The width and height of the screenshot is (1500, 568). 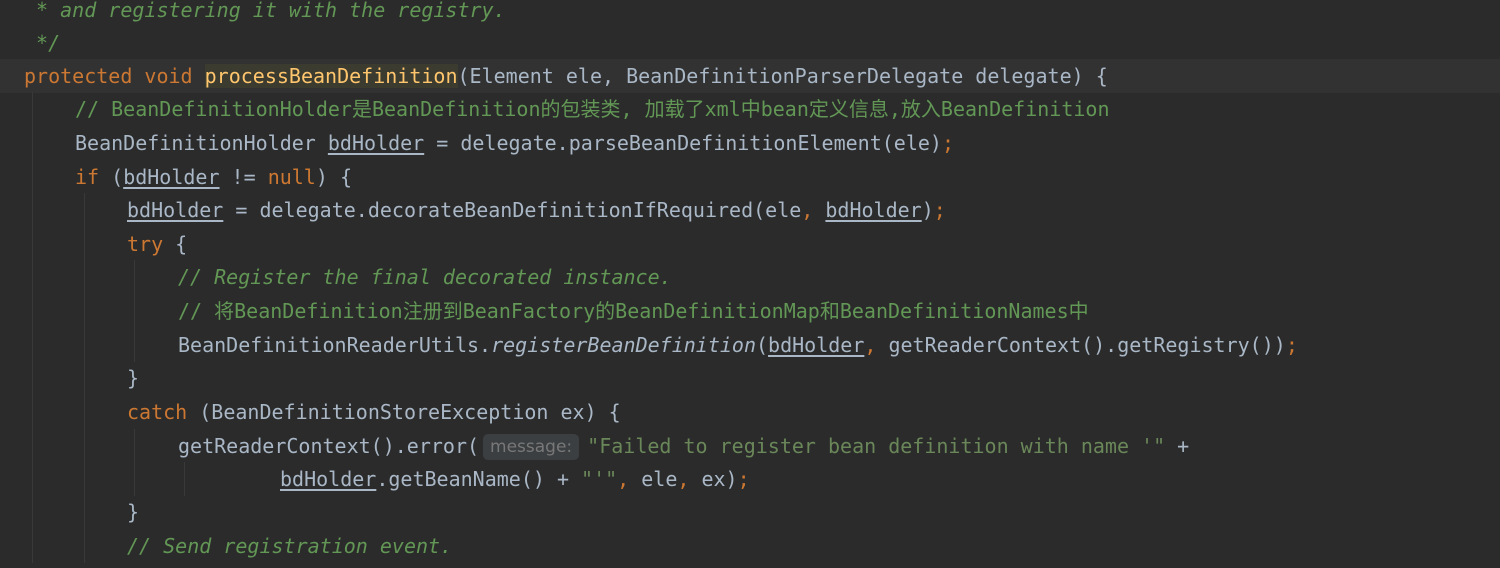 What do you see at coordinates (111, 177) in the screenshot?
I see `code-token: (` at bounding box center [111, 177].